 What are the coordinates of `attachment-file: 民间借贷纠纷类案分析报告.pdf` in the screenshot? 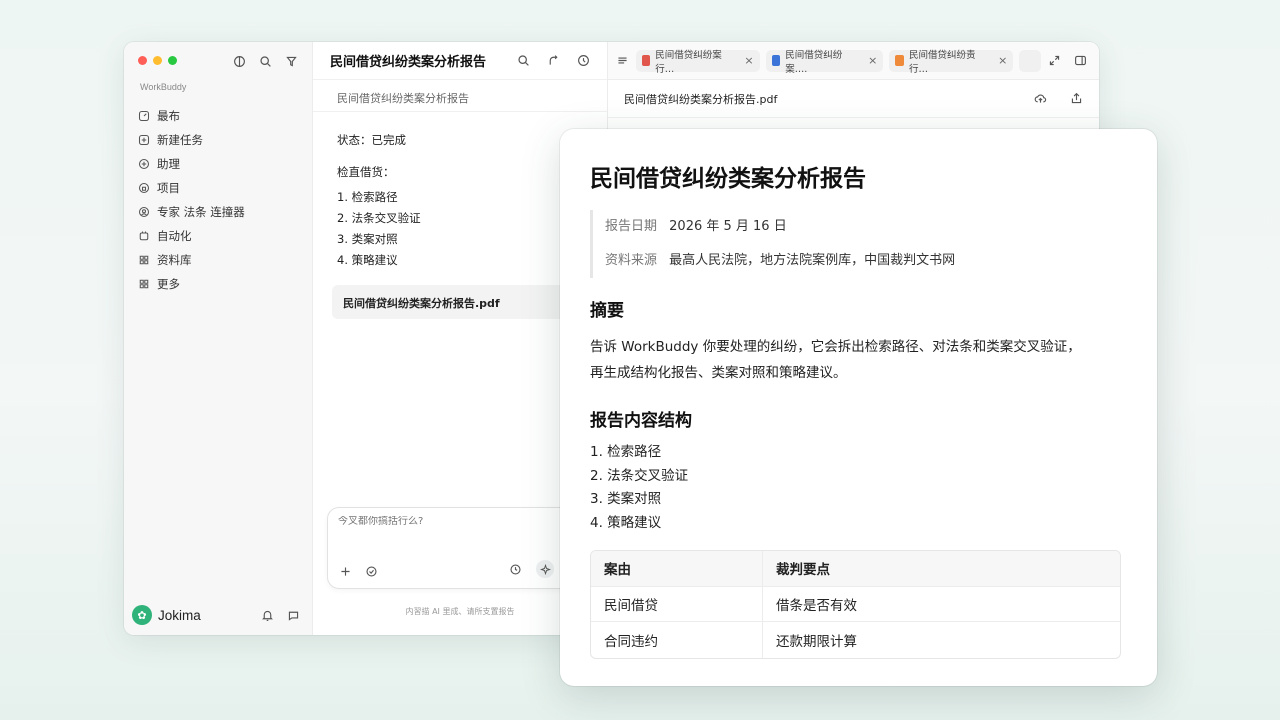 It's located at (462, 302).